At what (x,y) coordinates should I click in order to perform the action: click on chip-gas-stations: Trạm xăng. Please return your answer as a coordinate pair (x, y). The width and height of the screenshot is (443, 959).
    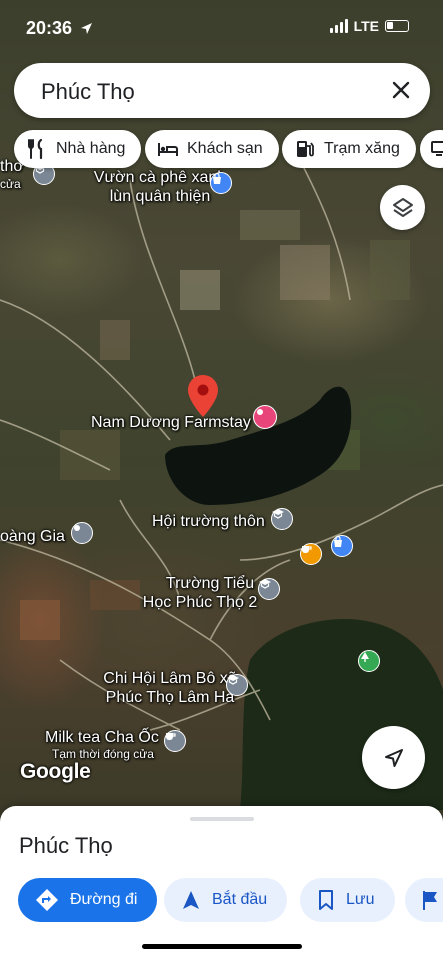
    Looking at the image, I should click on (349, 149).